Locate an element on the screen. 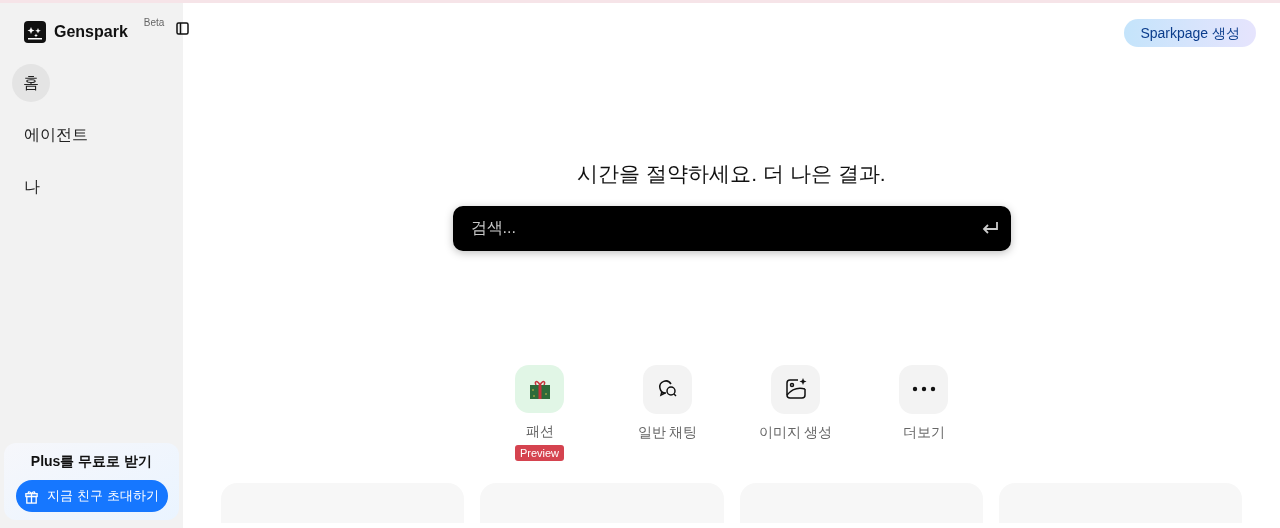  image-sparkle-icon is located at coordinates (795, 389).